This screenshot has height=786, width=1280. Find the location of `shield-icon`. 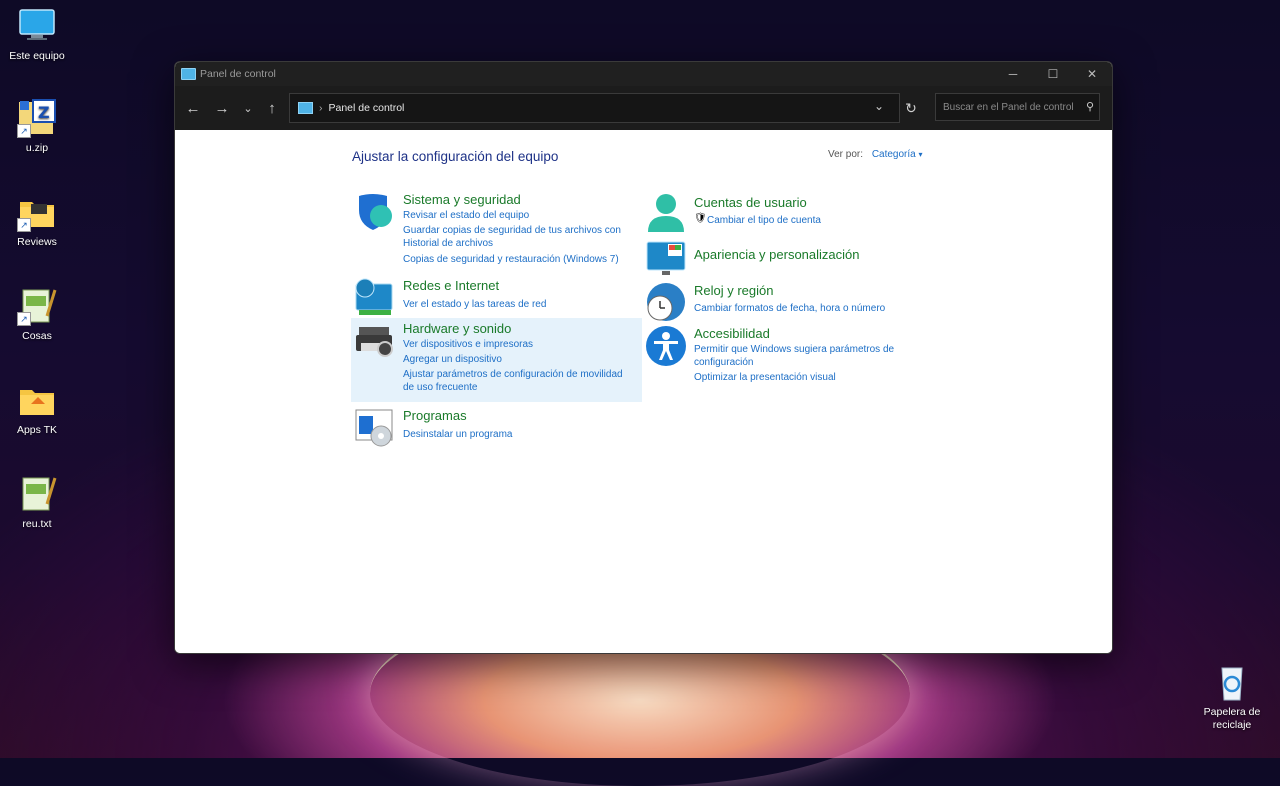

shield-icon is located at coordinates (375, 212).